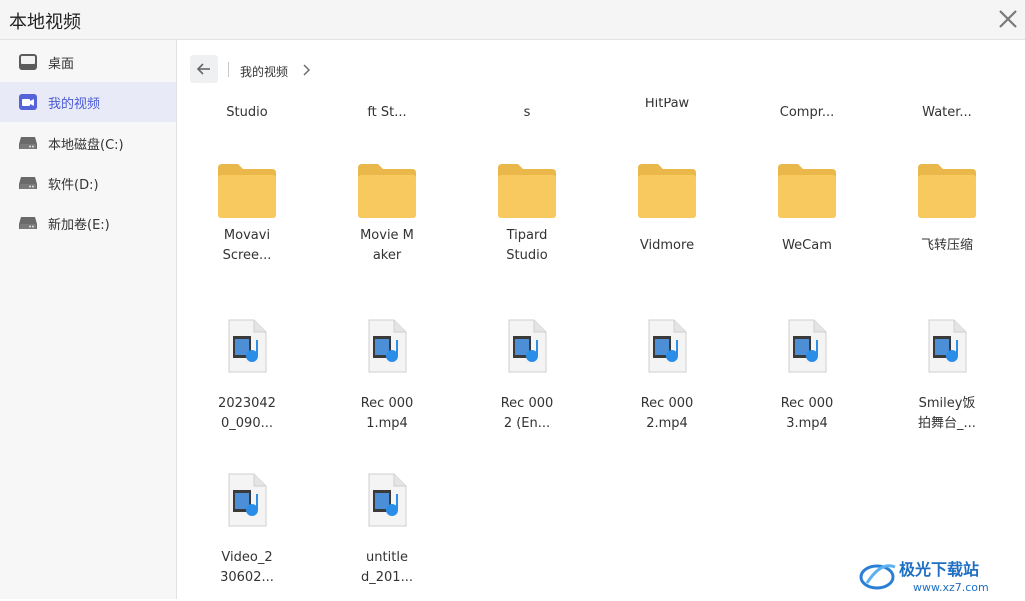  What do you see at coordinates (88, 62) in the screenshot?
I see `sidebar-item-desktop: 桌面` at bounding box center [88, 62].